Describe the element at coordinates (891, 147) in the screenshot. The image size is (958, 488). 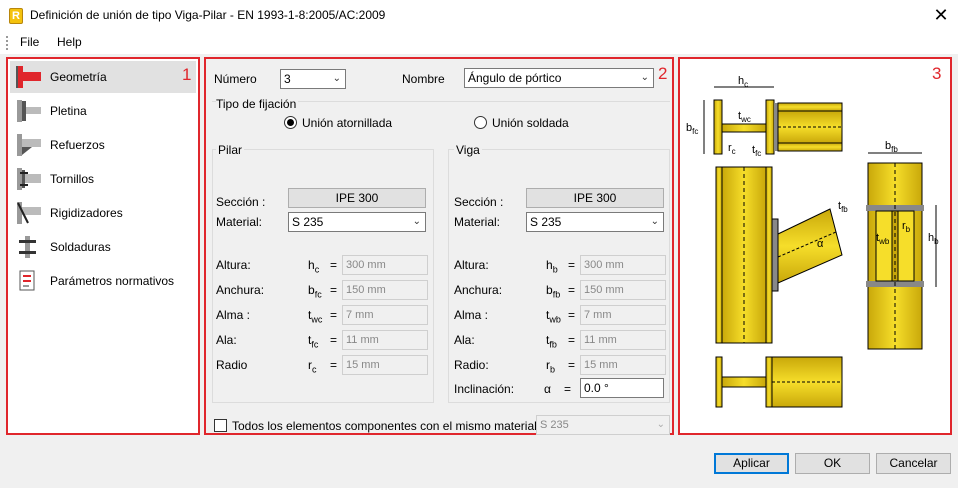
I see `bfb-label: bfb` at that location.